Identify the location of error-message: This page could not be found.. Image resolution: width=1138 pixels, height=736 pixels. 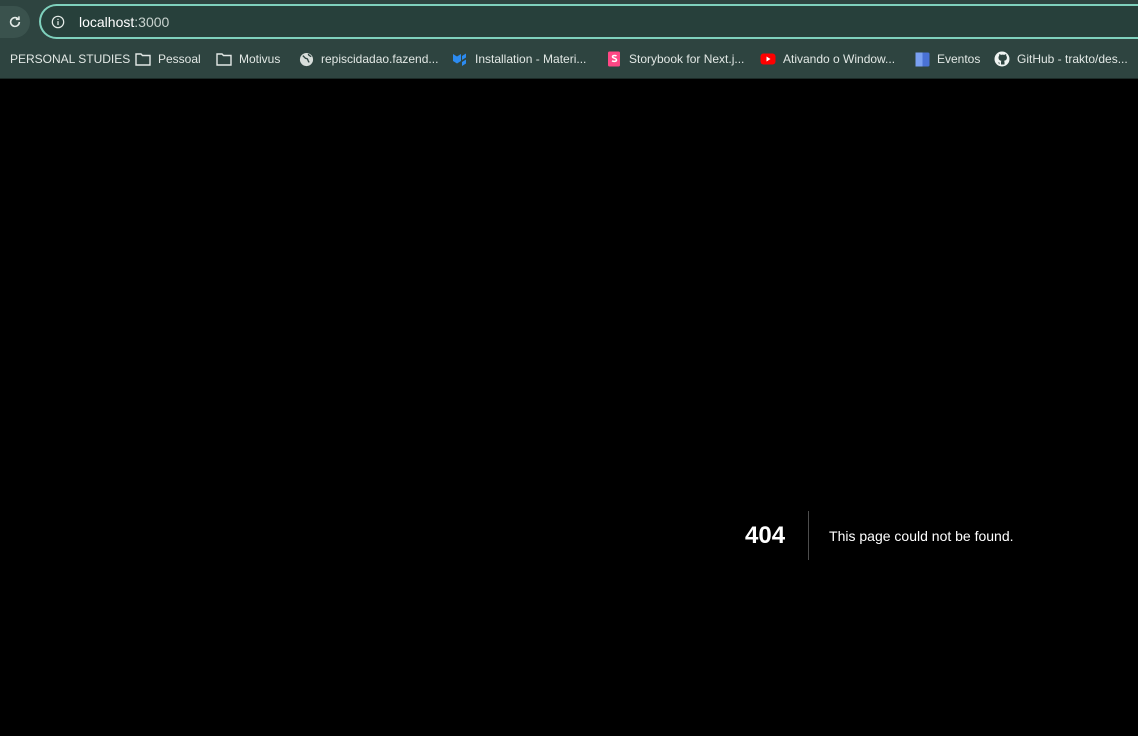
(921, 535).